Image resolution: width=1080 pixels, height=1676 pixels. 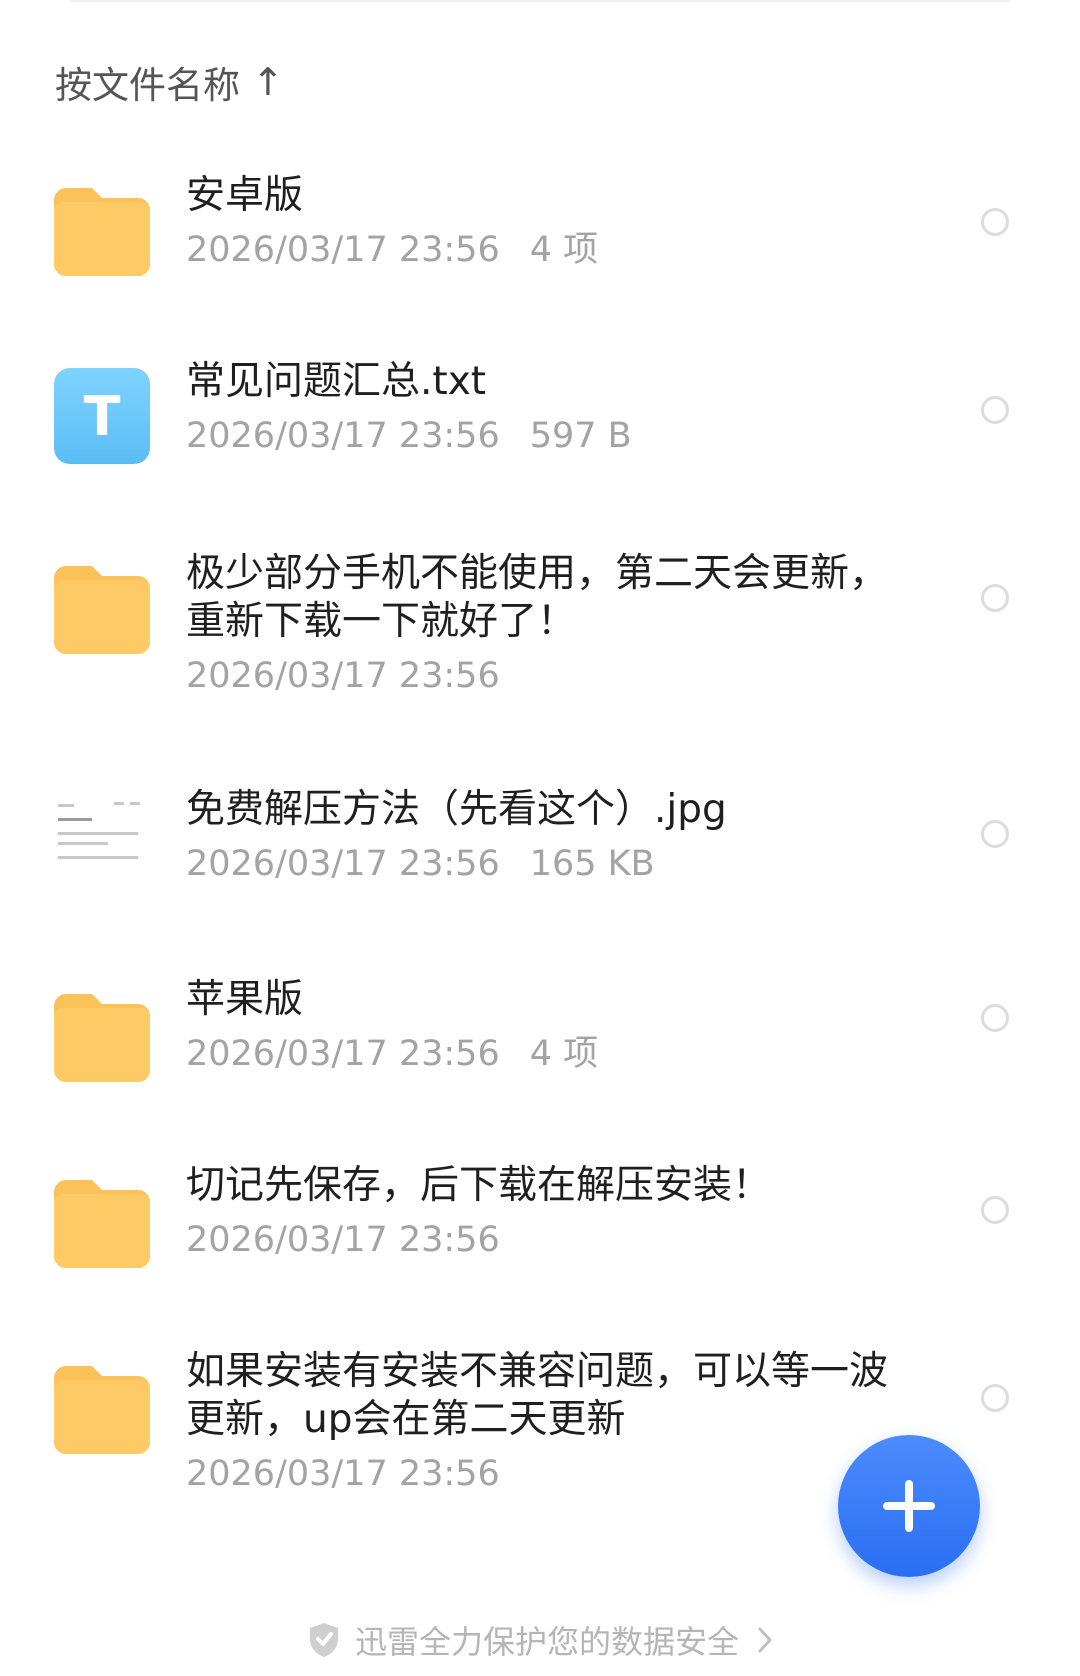 I want to click on file-info: 165 KB, so click(x=592, y=864).